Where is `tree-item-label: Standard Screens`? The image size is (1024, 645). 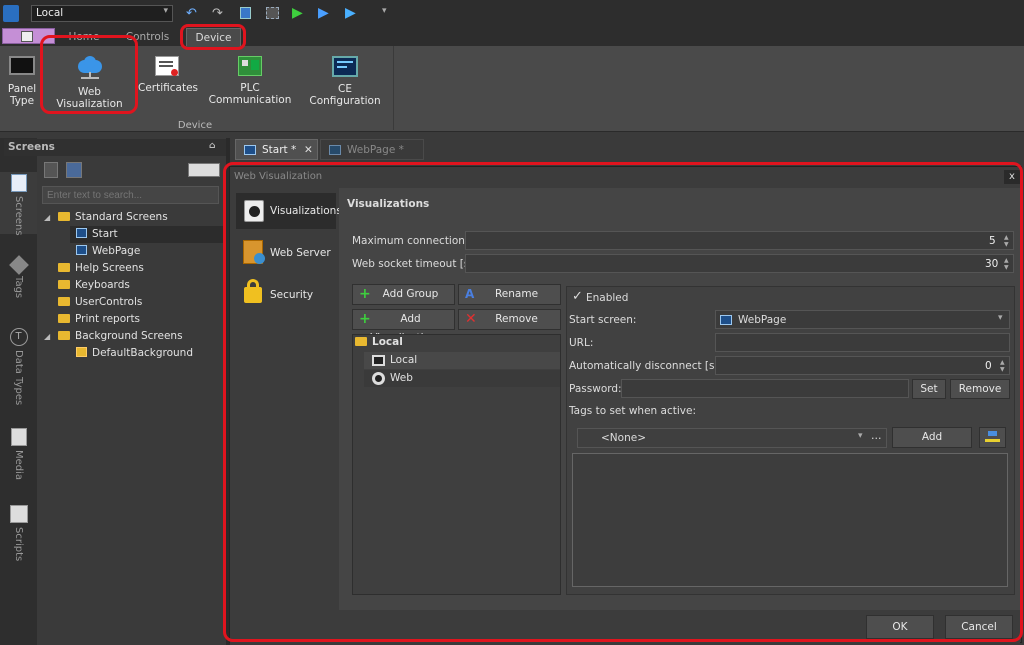 tree-item-label: Standard Screens is located at coordinates (121, 217).